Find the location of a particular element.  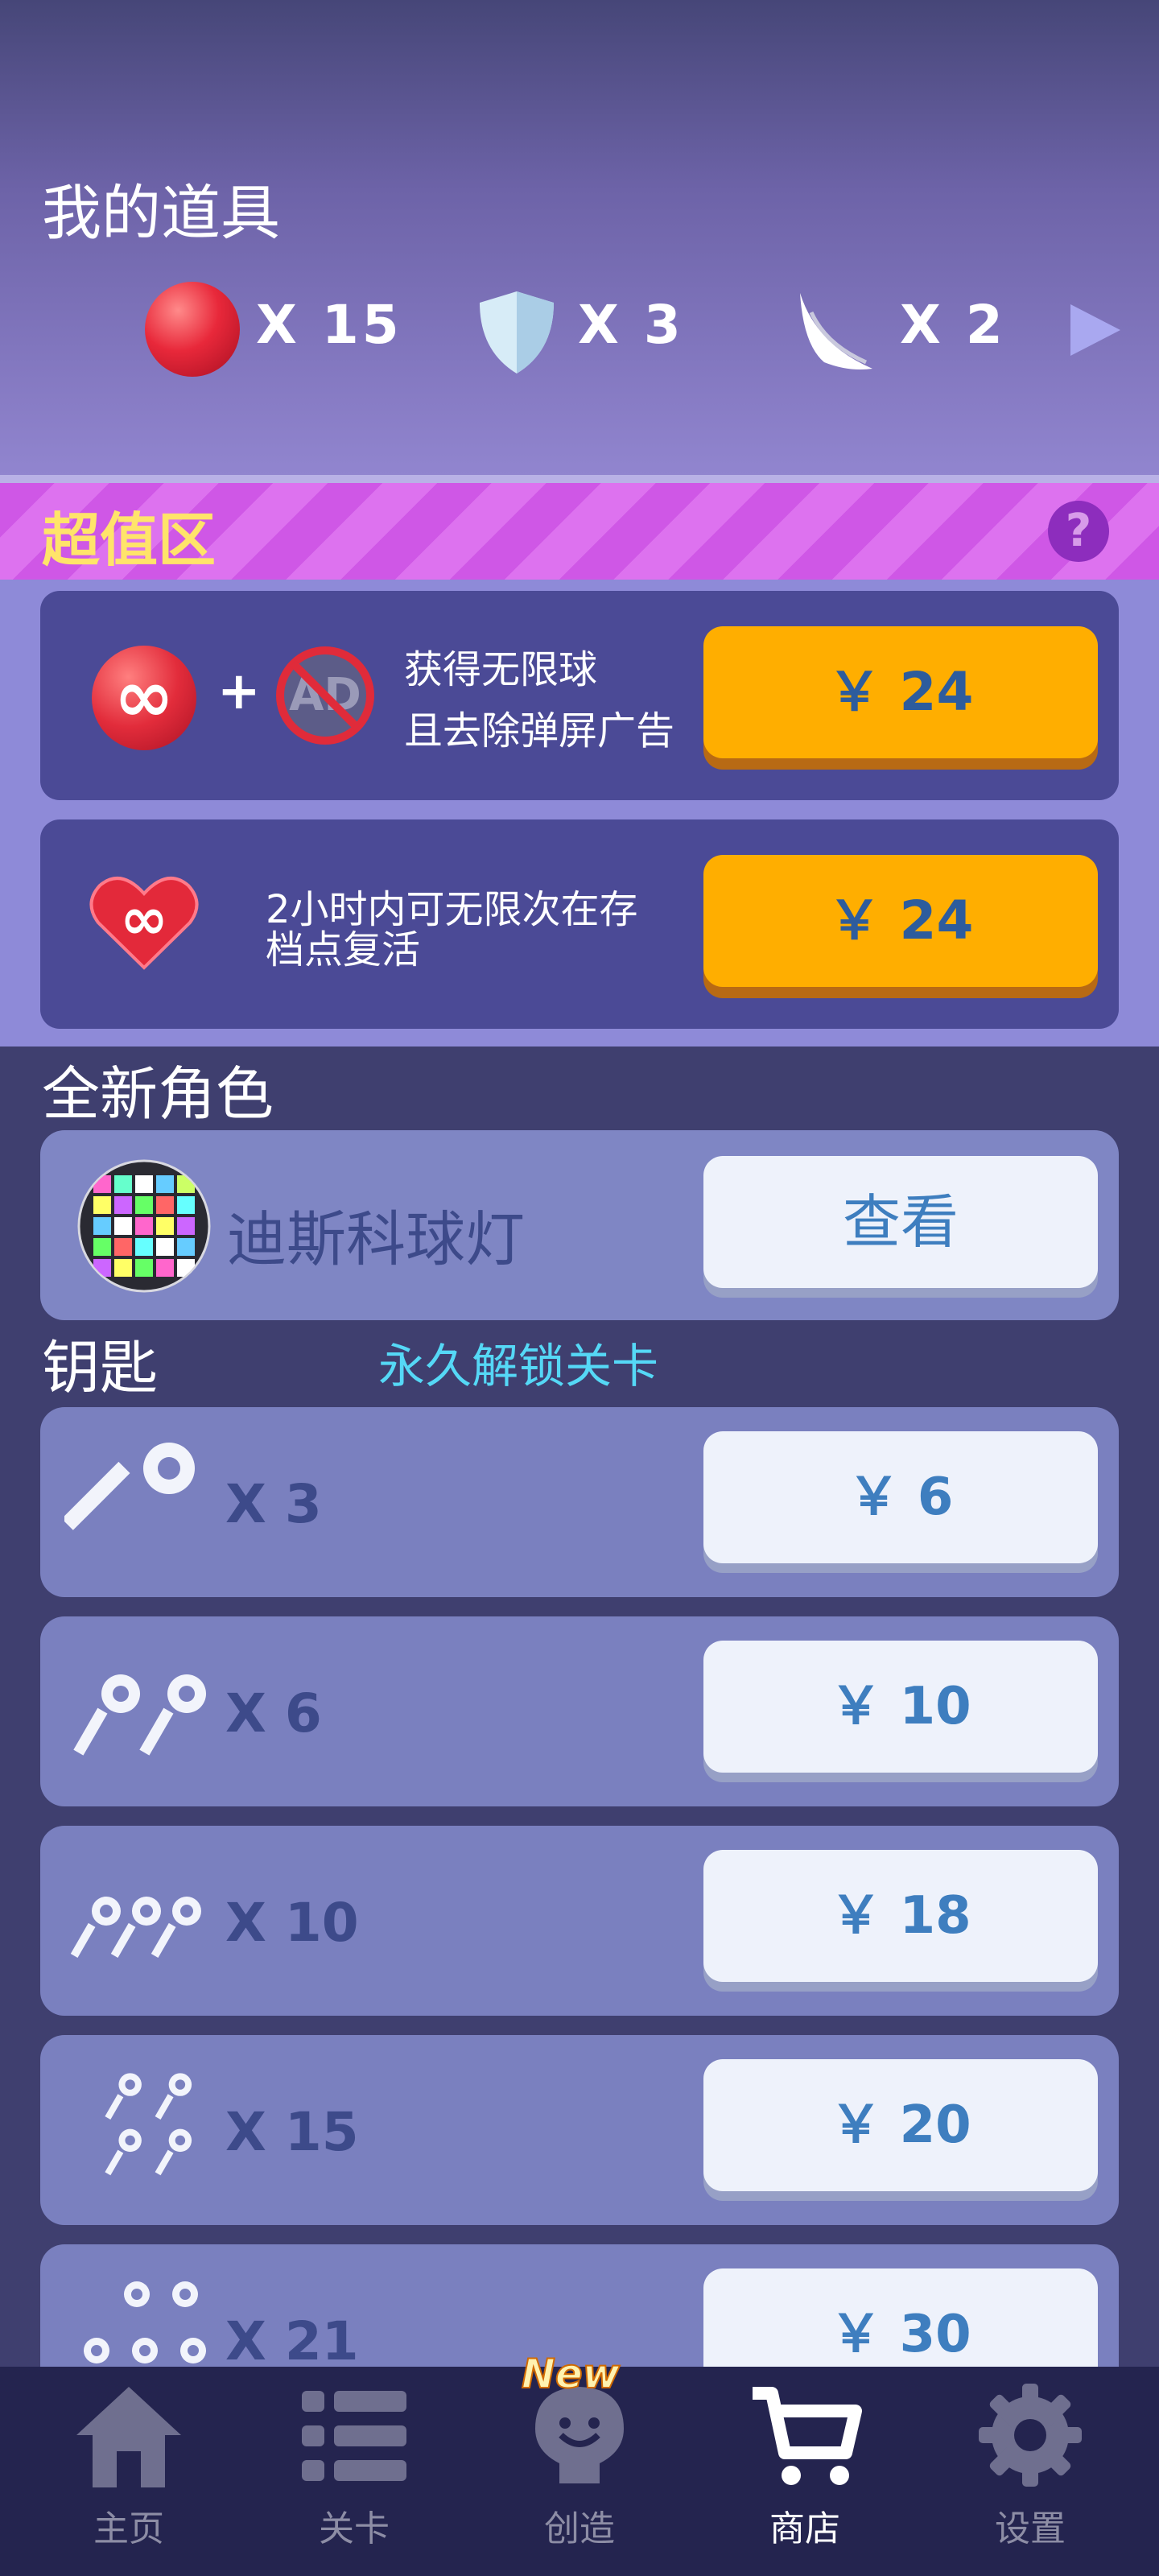

nav-settings-label: 设置 is located at coordinates (1030, 2528).